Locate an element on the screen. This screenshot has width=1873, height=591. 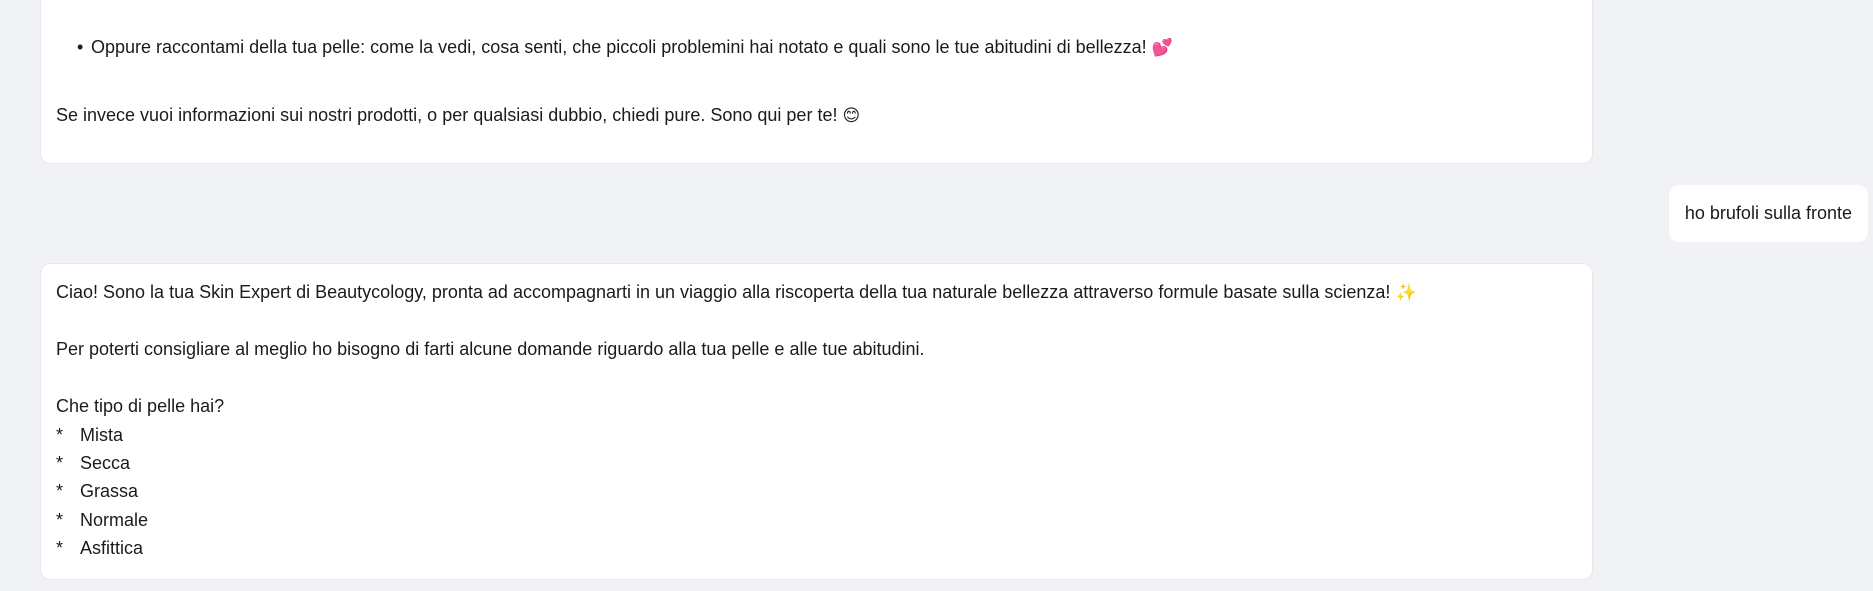
option-item: * Mista is located at coordinates (89, 435).